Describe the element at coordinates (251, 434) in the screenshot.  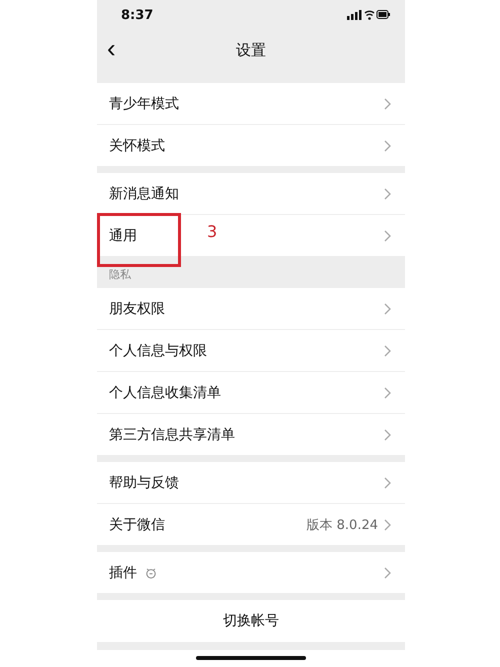
I see `settings-row: 第三方信息共享清单` at that location.